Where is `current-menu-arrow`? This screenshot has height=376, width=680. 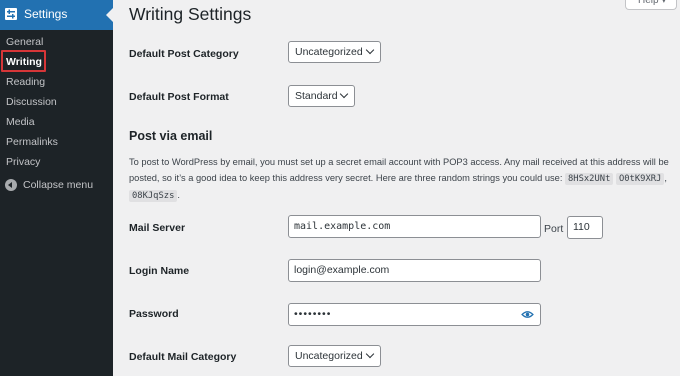
current-menu-arrow is located at coordinates (109, 15).